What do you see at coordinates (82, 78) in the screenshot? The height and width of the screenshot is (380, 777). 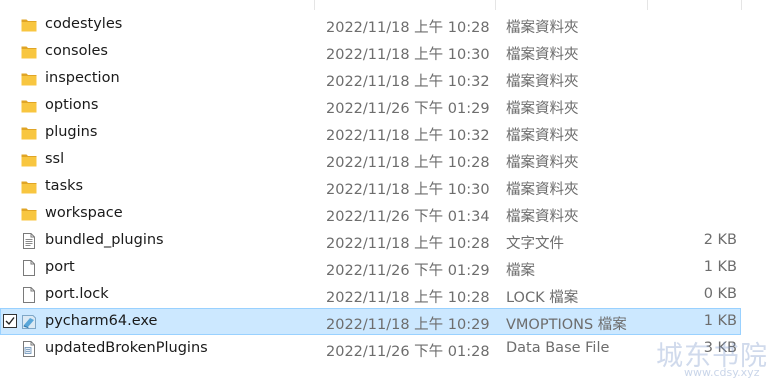 I see `file-name: inspection` at bounding box center [82, 78].